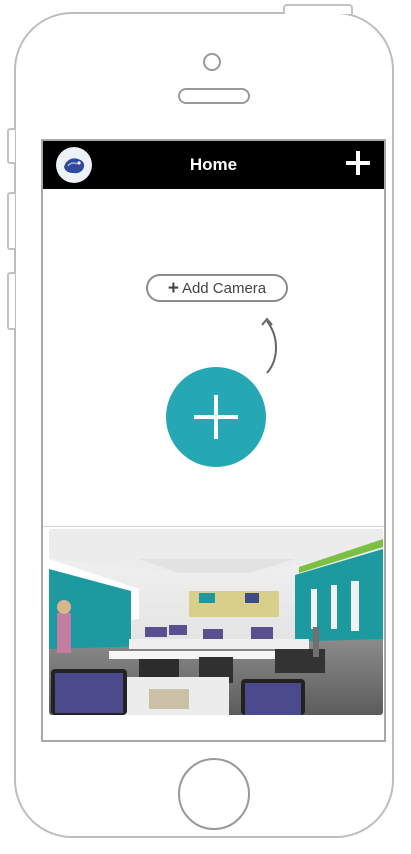 The width and height of the screenshot is (411, 854). I want to click on add-button, so click(358, 163).